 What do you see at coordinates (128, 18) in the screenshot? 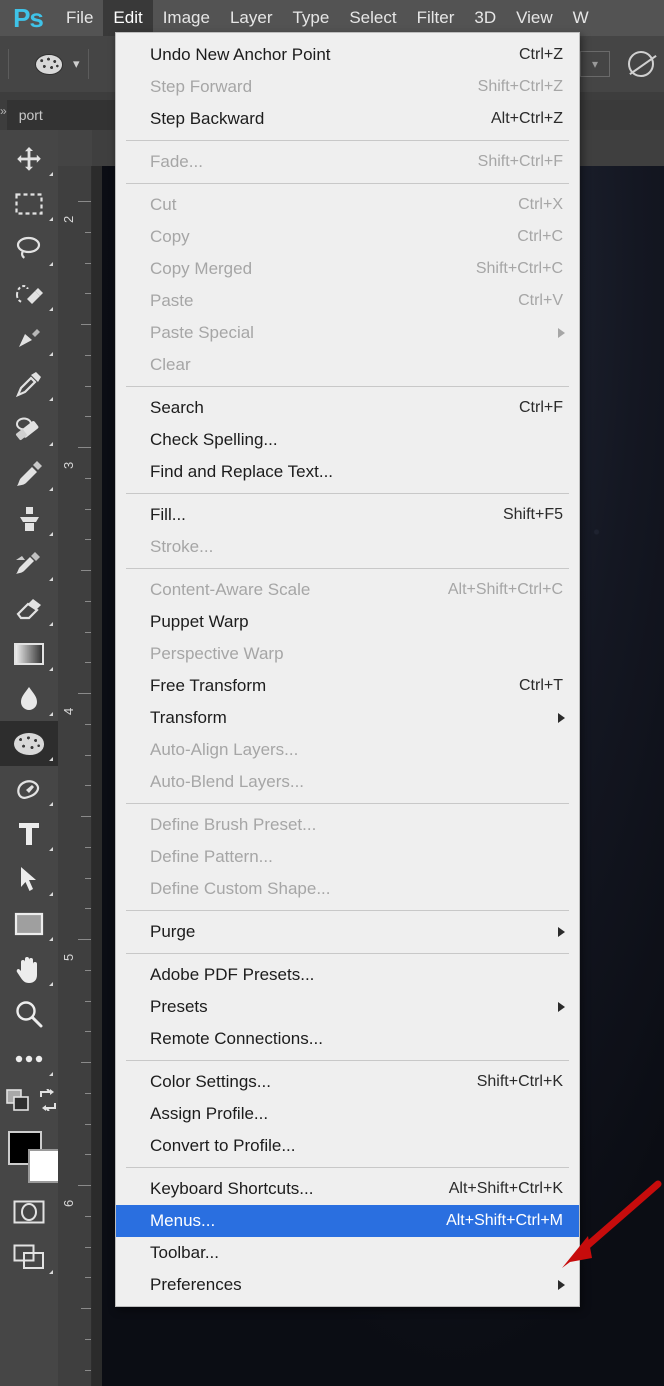
I see `menubar-item-edit: Edit` at bounding box center [128, 18].